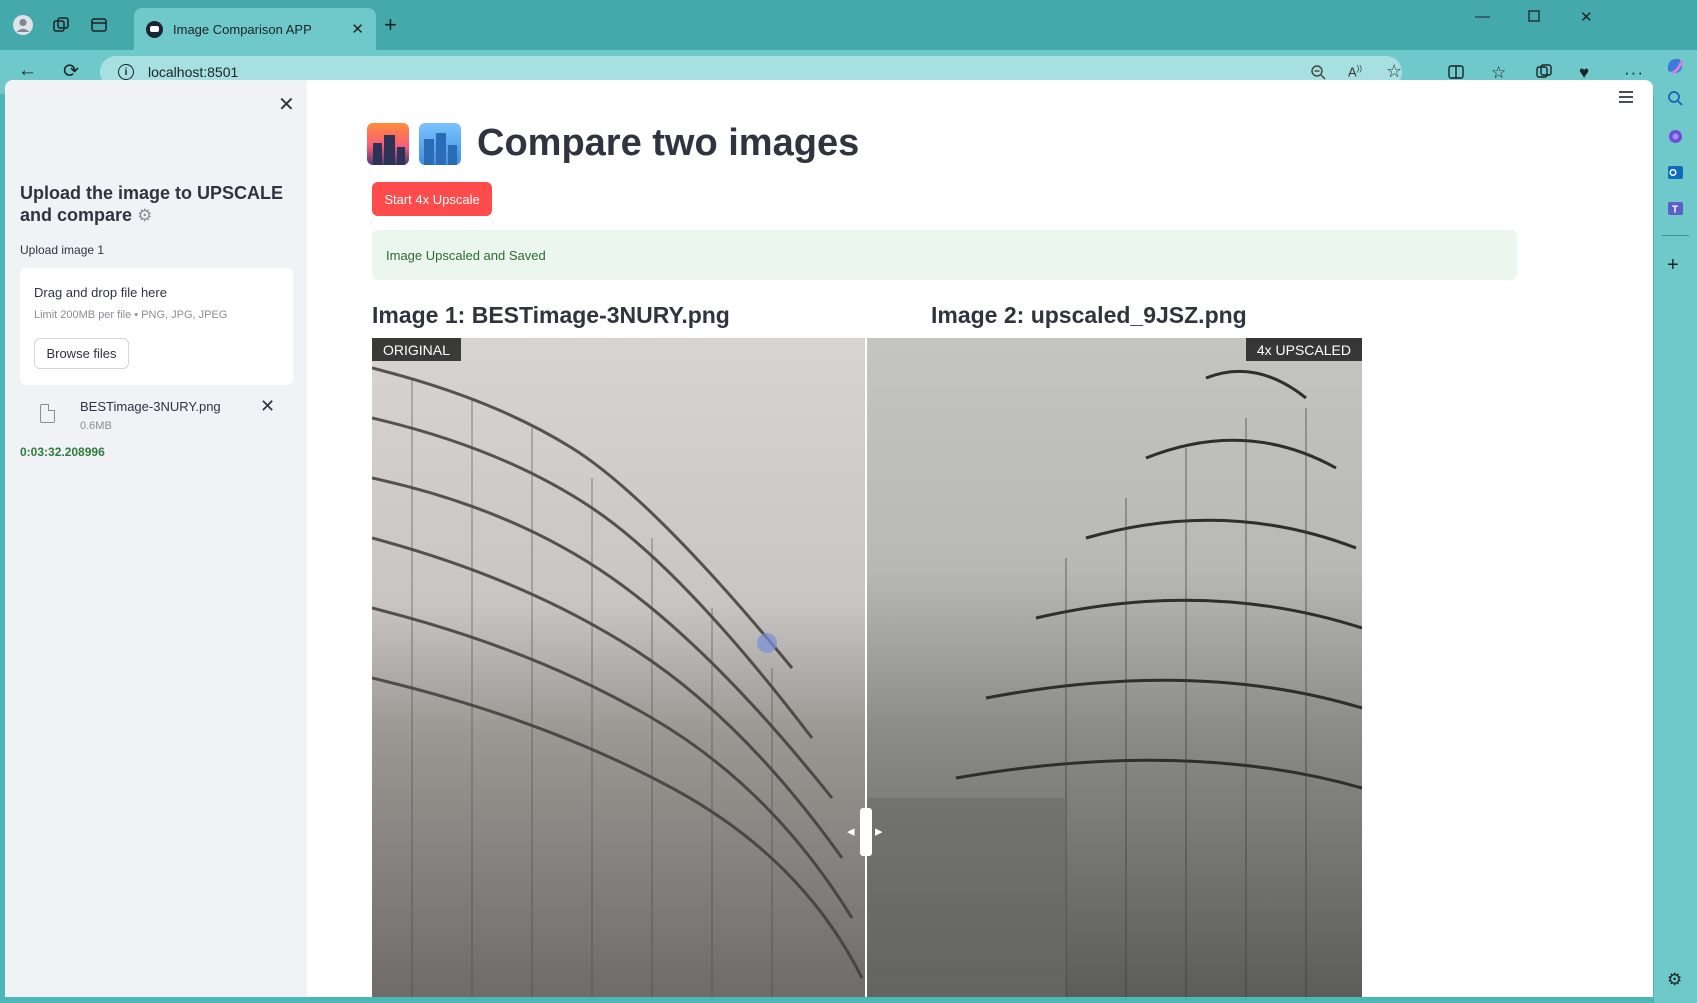 The width and height of the screenshot is (1697, 1003). I want to click on start-upscale-button: Start 4x Upscale, so click(432, 199).